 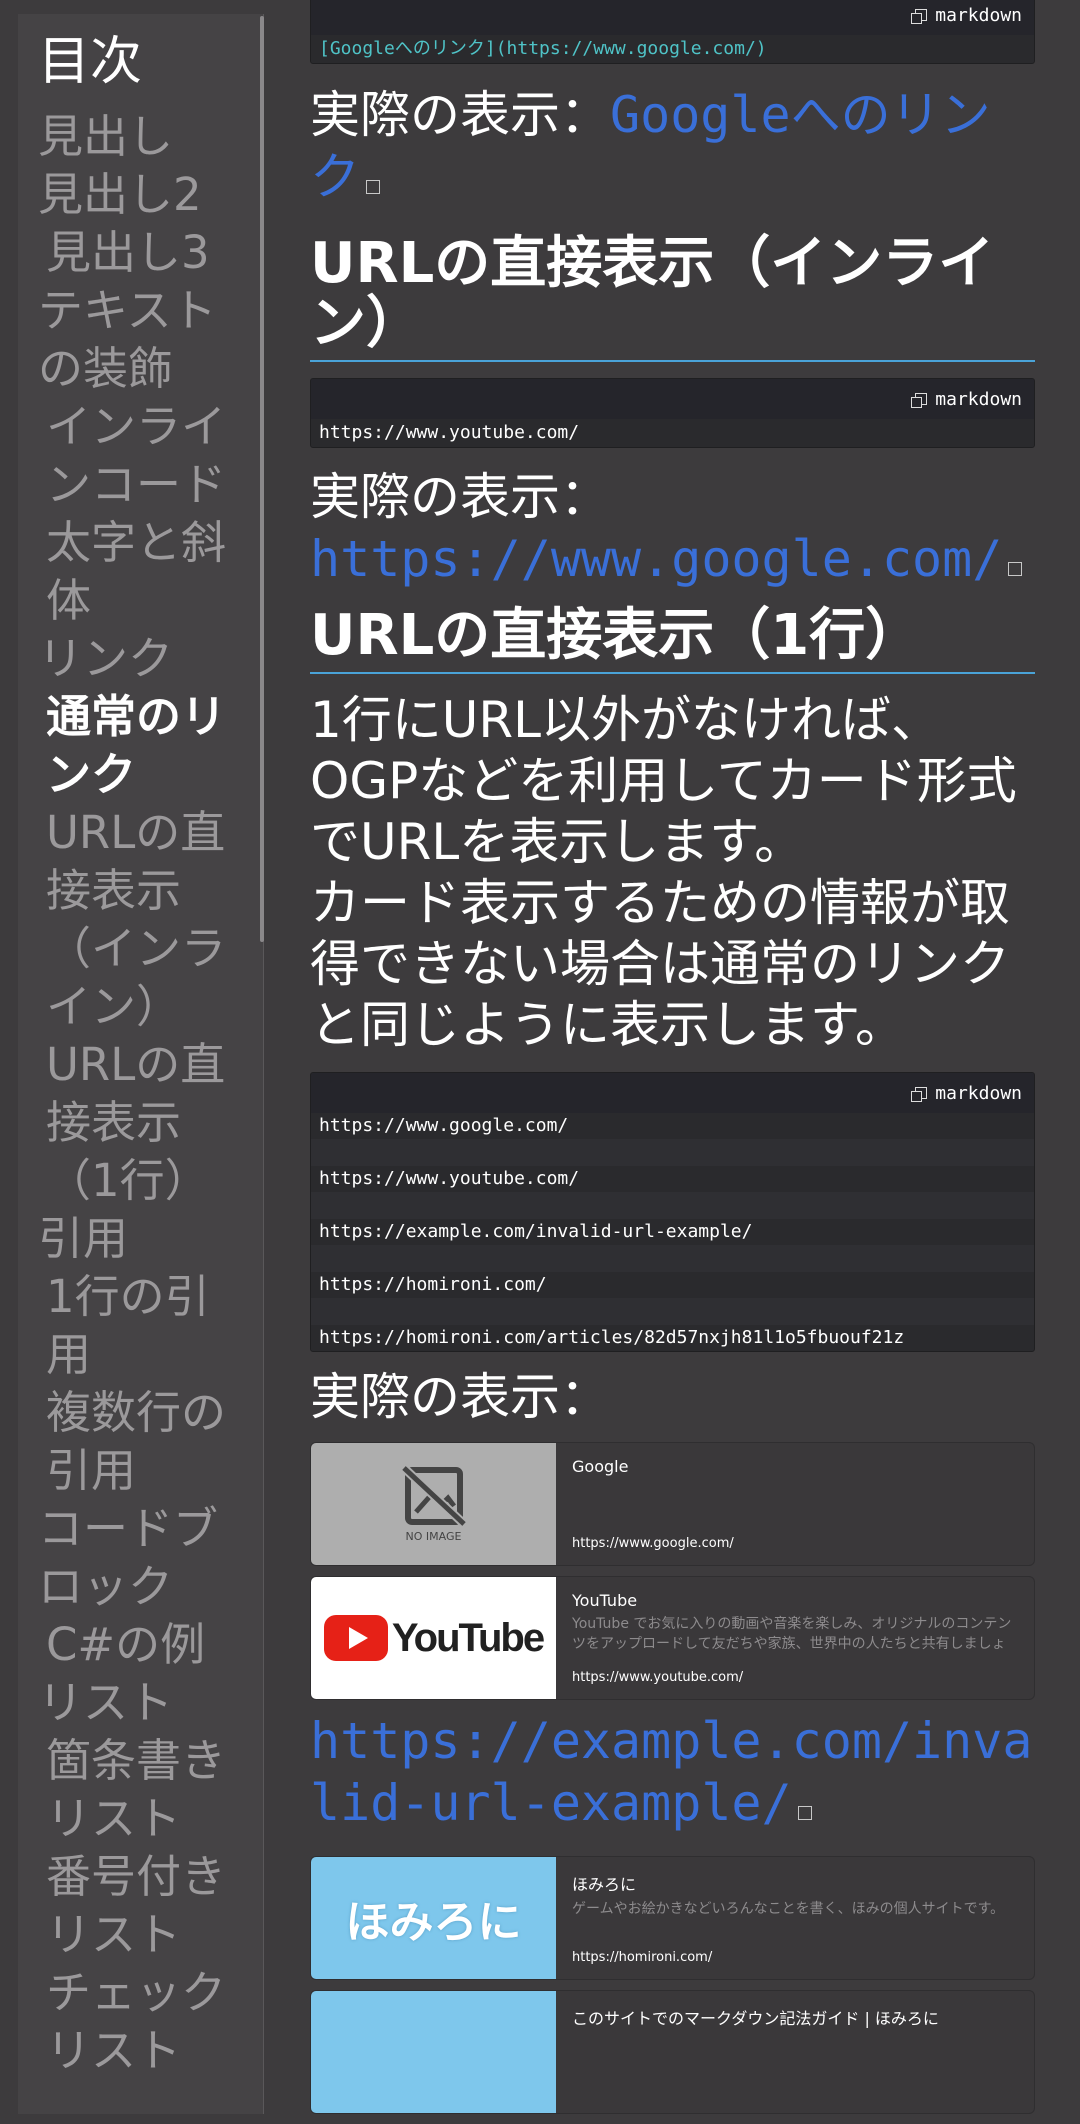 What do you see at coordinates (140, 920) in the screenshot?
I see `toc-item: URLの直接表示（インライン）` at bounding box center [140, 920].